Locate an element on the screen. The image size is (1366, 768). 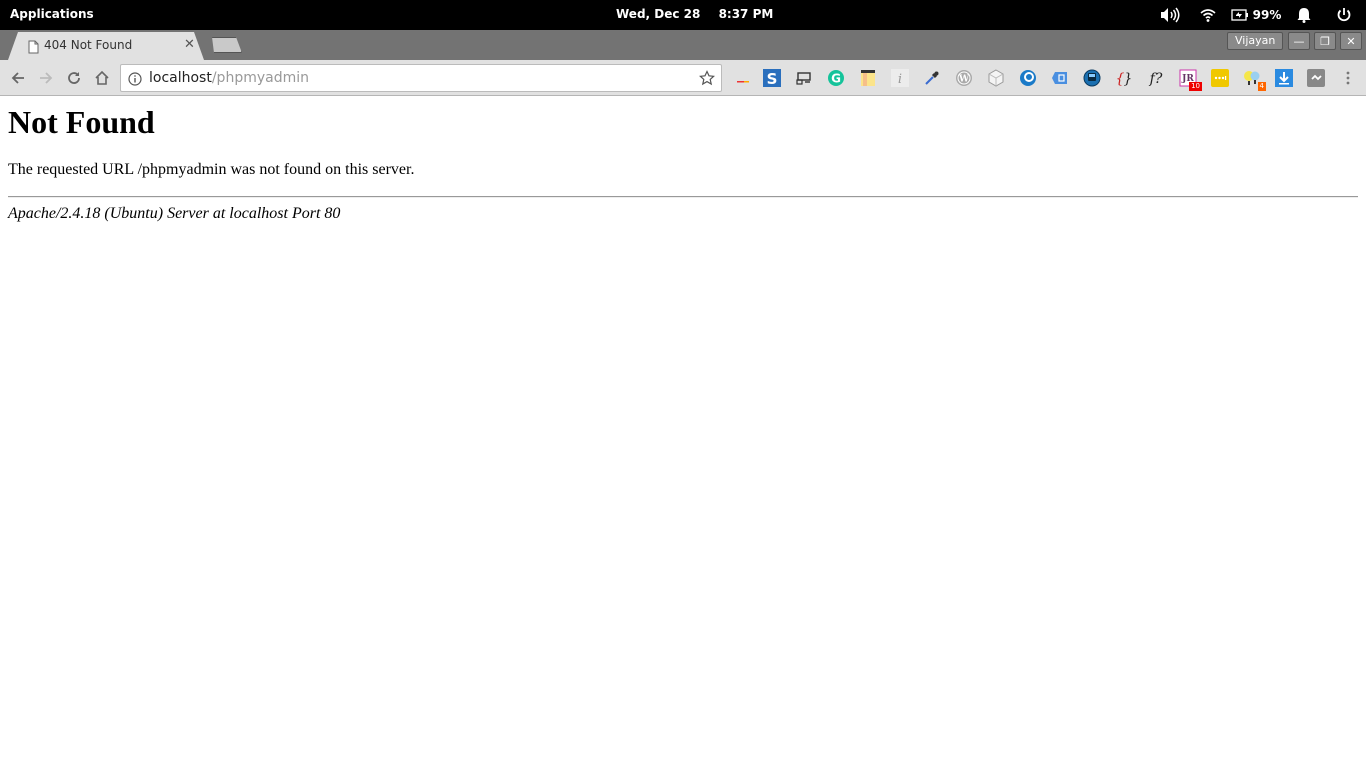
profile-button: Vijayan is located at coordinates (1255, 41).